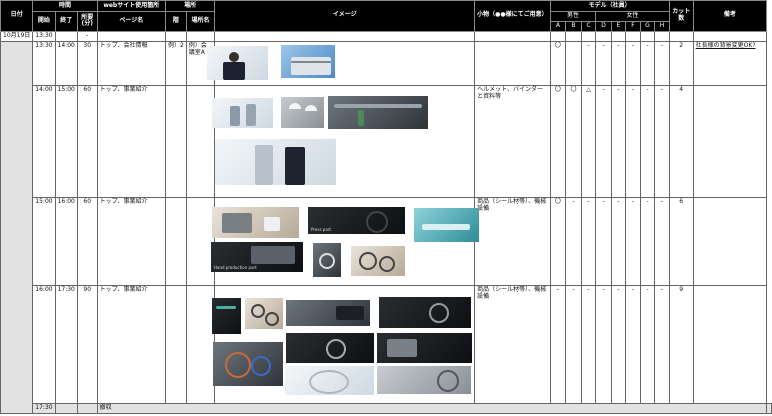  Describe the element at coordinates (44, 36) in the screenshot. I see `first-start-cell: 13:30` at that location.